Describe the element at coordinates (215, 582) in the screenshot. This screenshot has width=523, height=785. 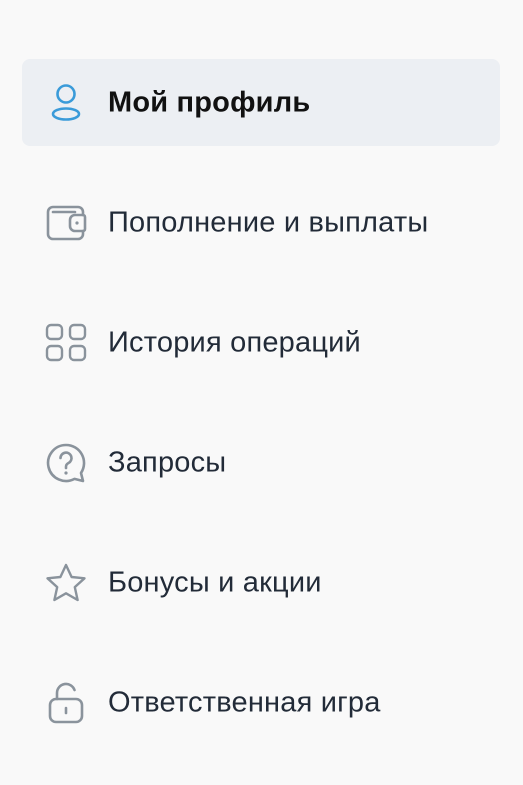
I see `menu-item-label: Бонусы и акции` at that location.